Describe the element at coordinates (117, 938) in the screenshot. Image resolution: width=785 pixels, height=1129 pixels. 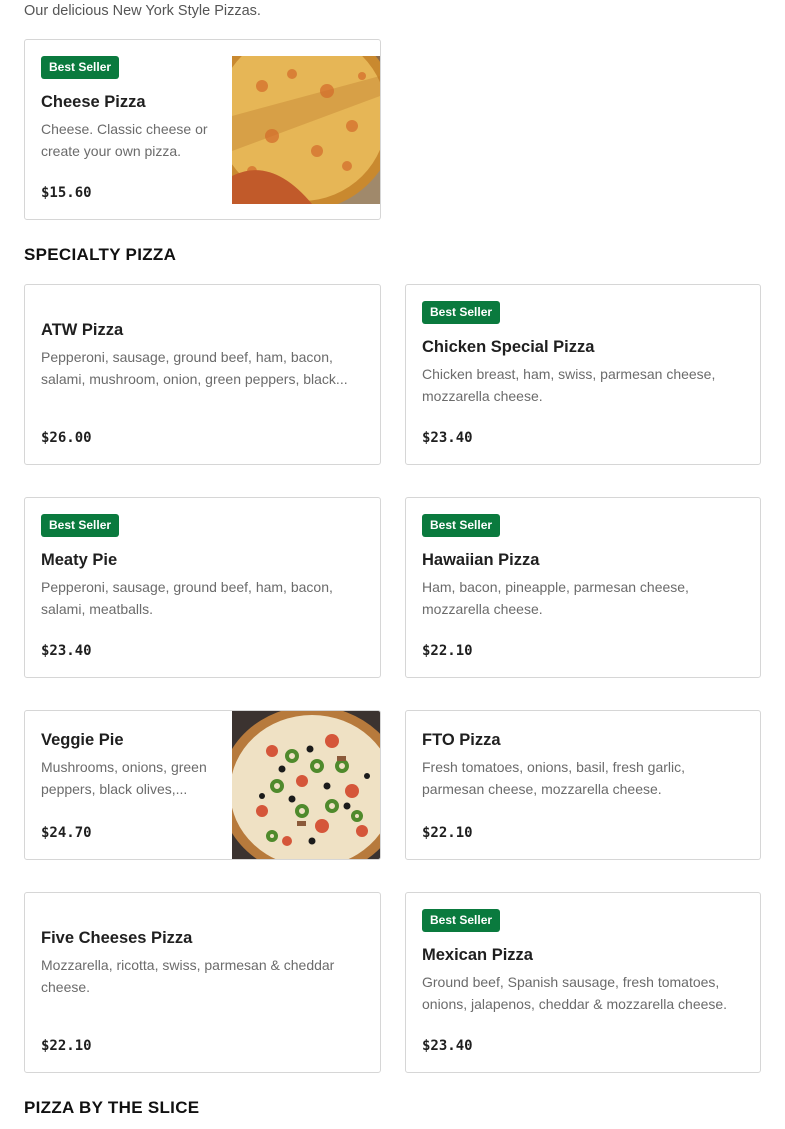
I see `item-name: Five Cheeses Pizza` at that location.